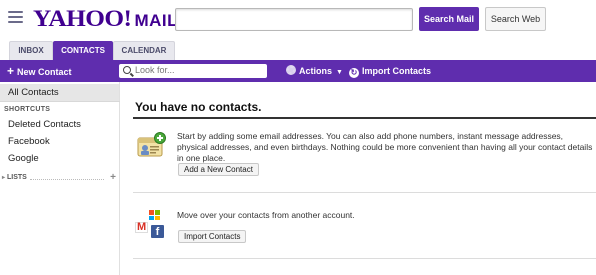 This screenshot has height=275, width=596. Describe the element at coordinates (59, 142) in the screenshot. I see `sidebar-item-facebook: Facebook` at that location.